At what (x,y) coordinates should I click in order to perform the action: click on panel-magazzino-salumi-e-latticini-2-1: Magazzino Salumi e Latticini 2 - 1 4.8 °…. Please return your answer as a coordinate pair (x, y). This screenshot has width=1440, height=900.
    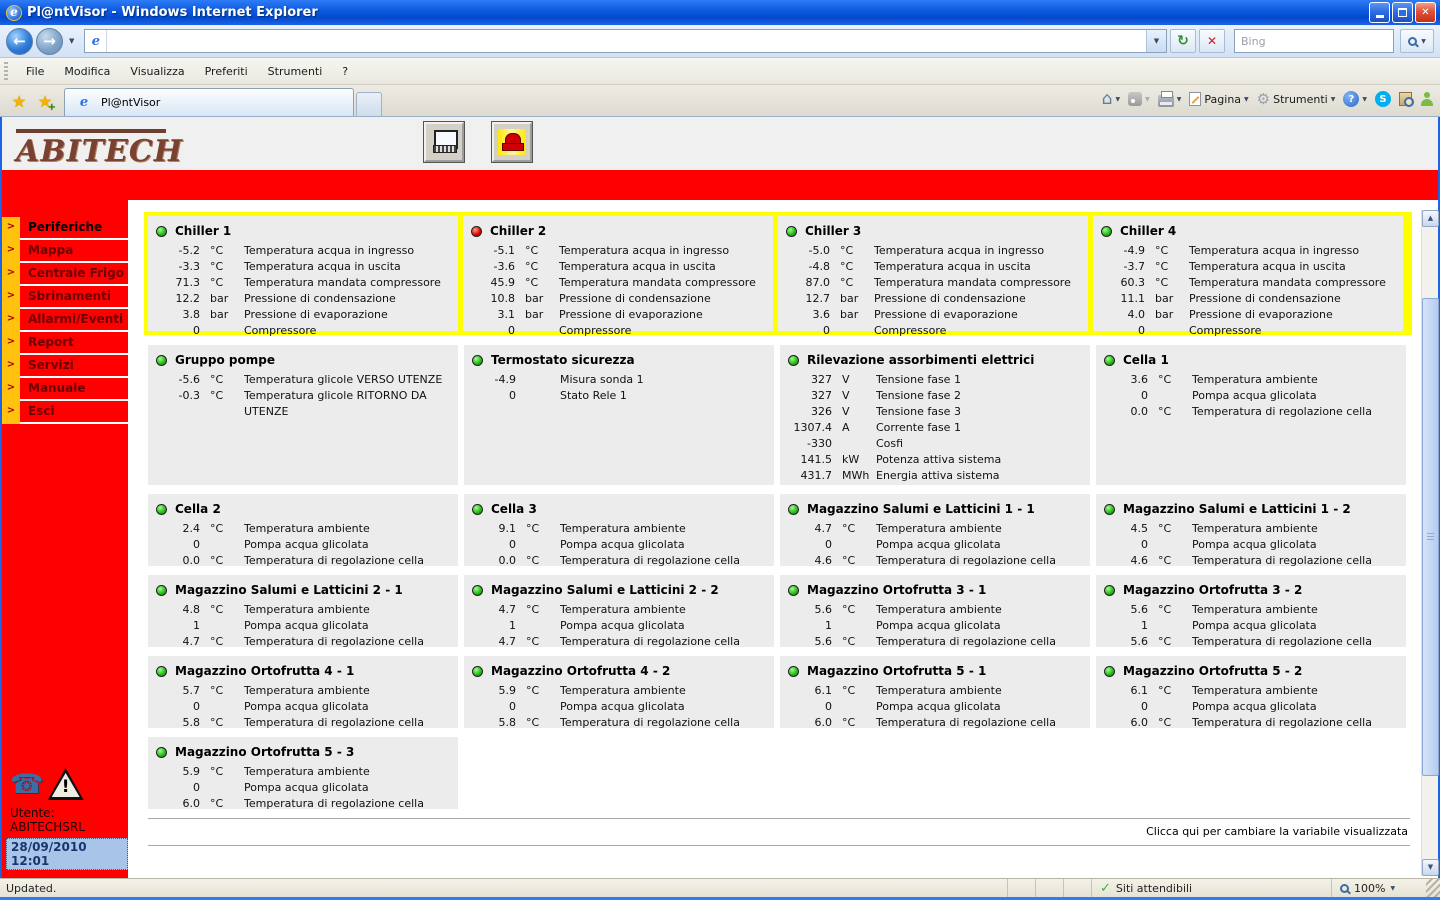
    Looking at the image, I should click on (303, 612).